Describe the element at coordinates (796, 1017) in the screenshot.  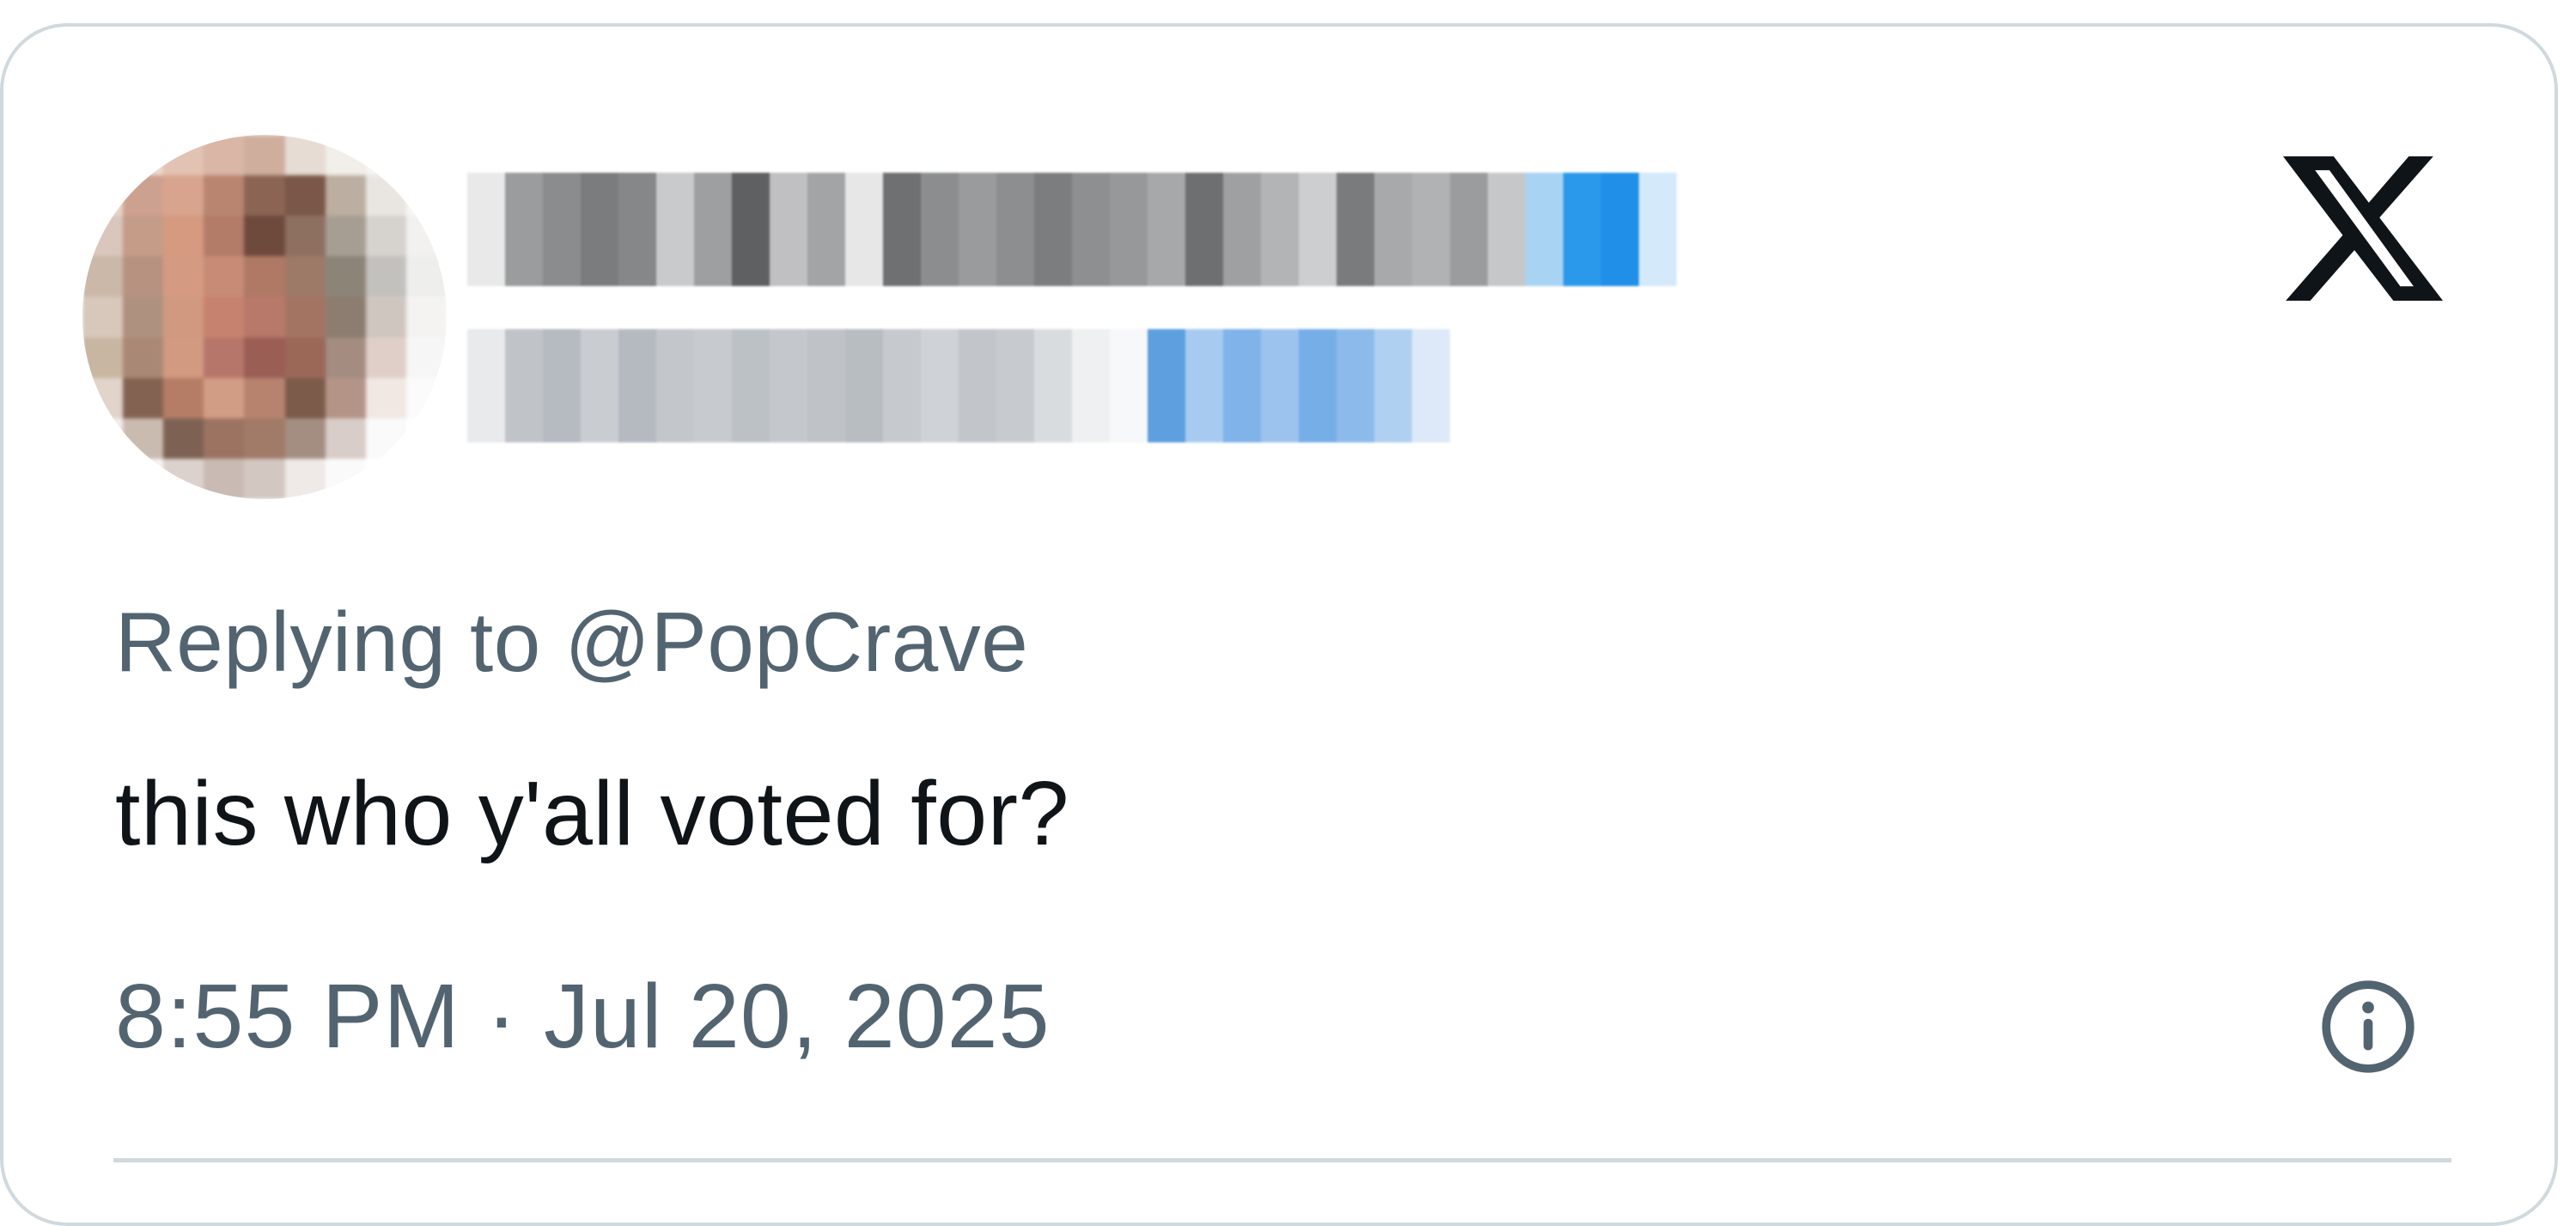
I see `tweet-date: Jul 20, 2025` at that location.